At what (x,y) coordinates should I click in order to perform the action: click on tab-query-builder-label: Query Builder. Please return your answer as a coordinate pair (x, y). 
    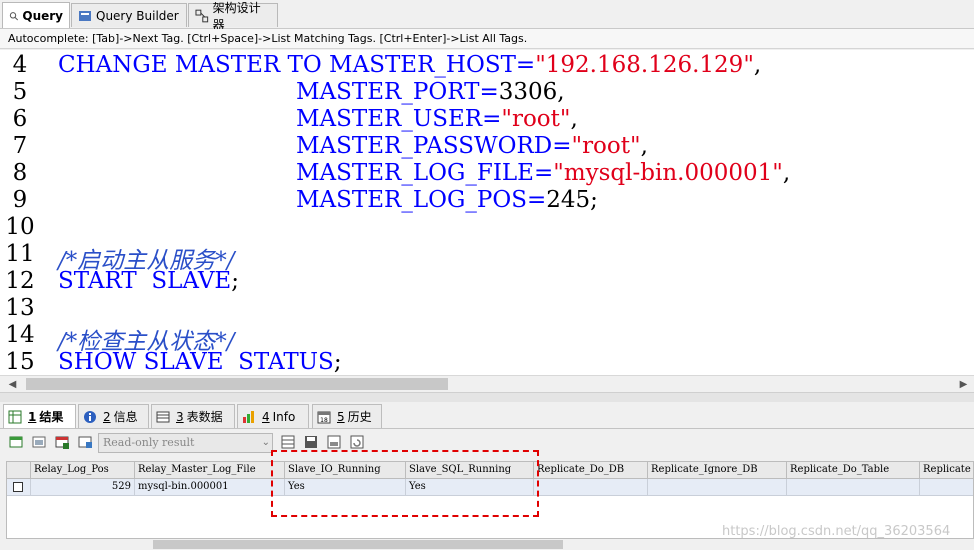
    Looking at the image, I should click on (137, 15).